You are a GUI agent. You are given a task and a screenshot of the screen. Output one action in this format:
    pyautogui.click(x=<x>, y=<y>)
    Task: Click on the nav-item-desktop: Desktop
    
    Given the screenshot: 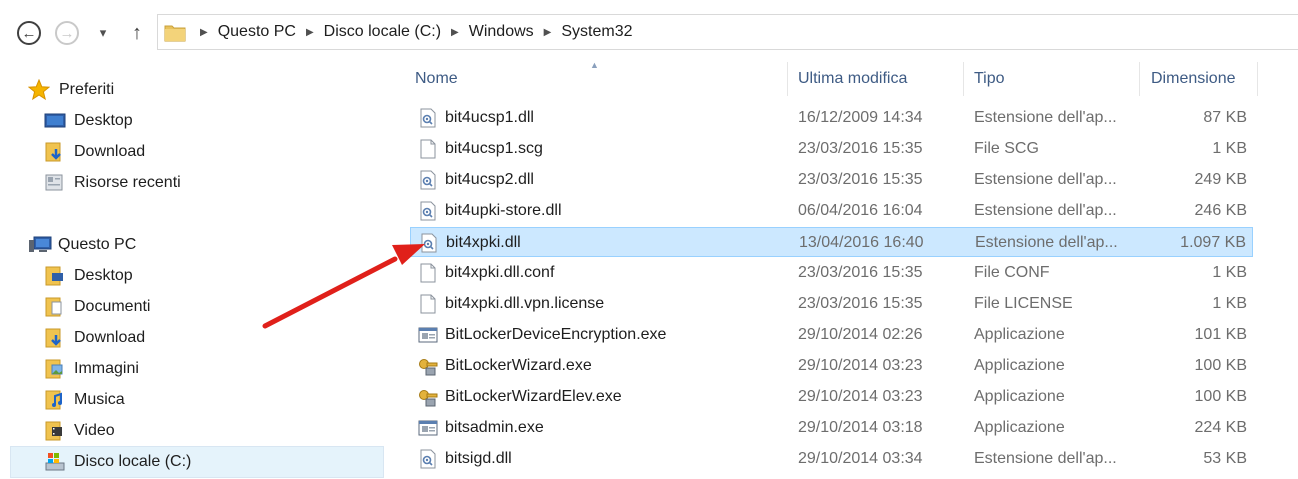 What is the action you would take?
    pyautogui.click(x=88, y=276)
    